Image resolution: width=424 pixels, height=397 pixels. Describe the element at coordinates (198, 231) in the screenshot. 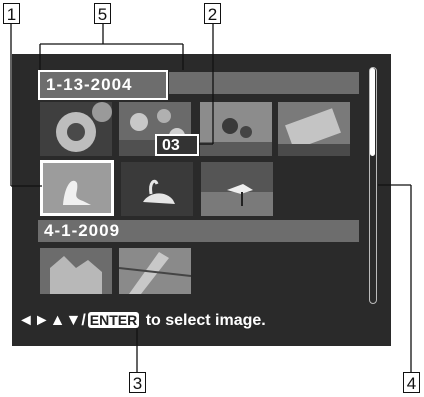

I see `date-bar: 4-1-2009` at that location.